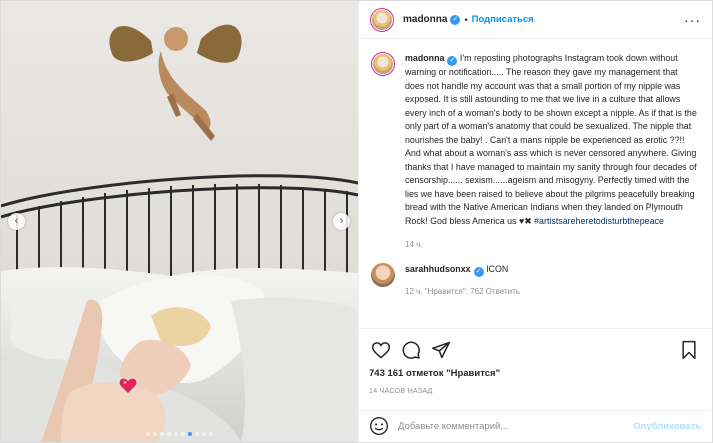 The height and width of the screenshot is (443, 713). What do you see at coordinates (689, 350) in the screenshot?
I see `bookmark-icon` at bounding box center [689, 350].